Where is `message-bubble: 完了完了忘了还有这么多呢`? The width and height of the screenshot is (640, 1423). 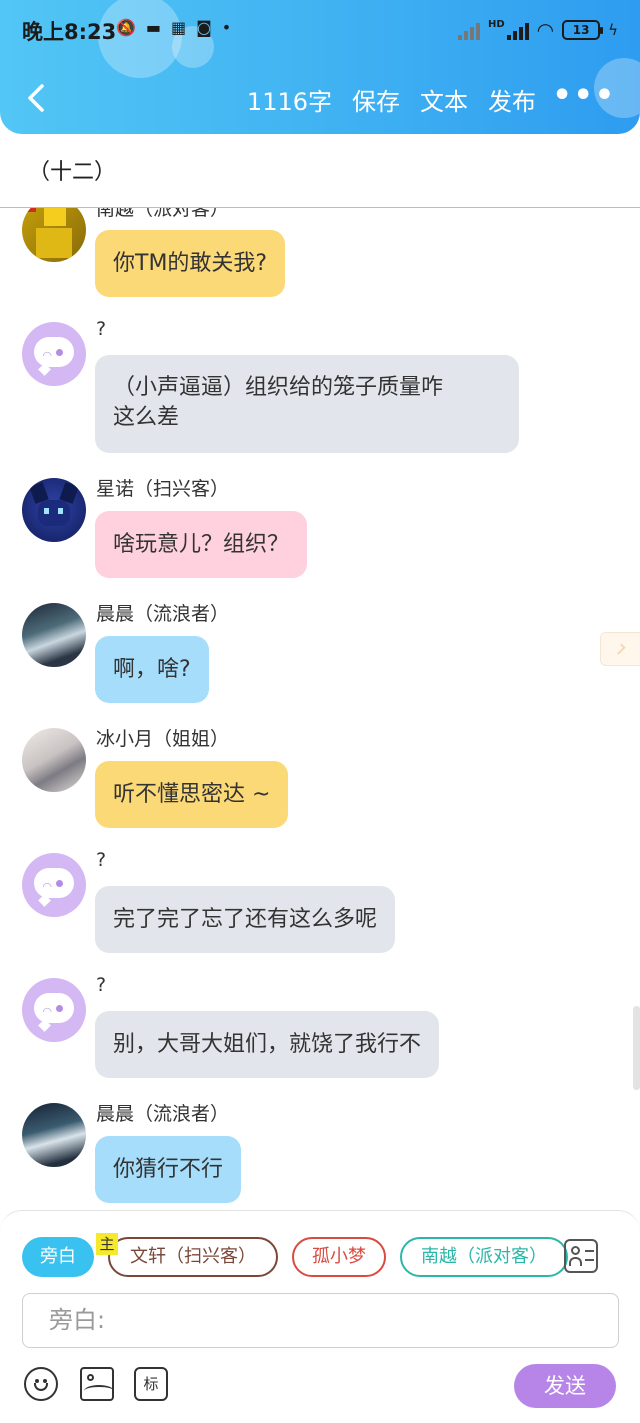 message-bubble: 完了完了忘了还有这么多呢 is located at coordinates (245, 919).